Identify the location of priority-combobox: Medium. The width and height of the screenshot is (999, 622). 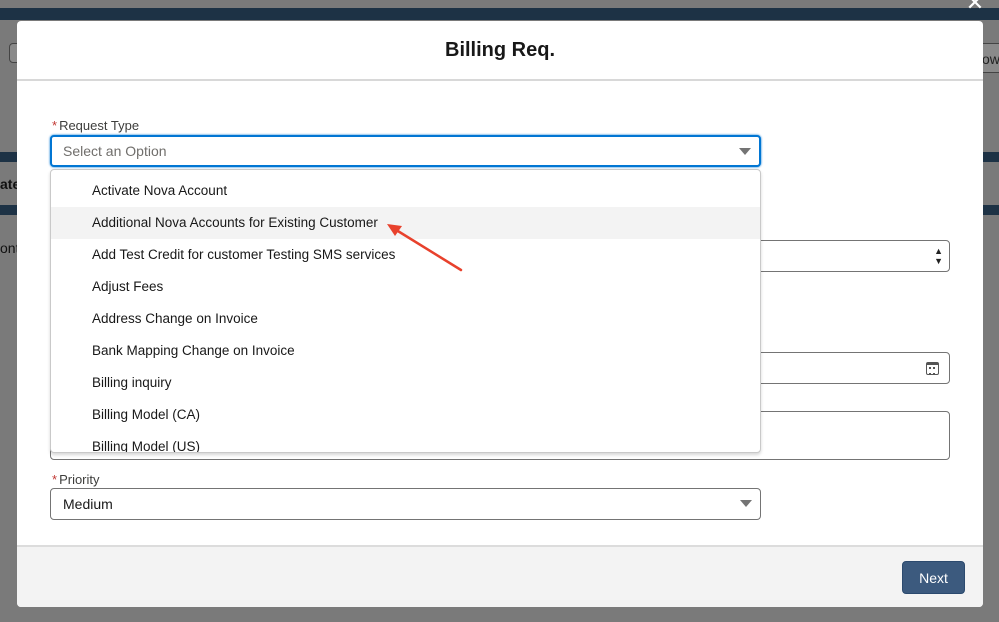
(405, 504).